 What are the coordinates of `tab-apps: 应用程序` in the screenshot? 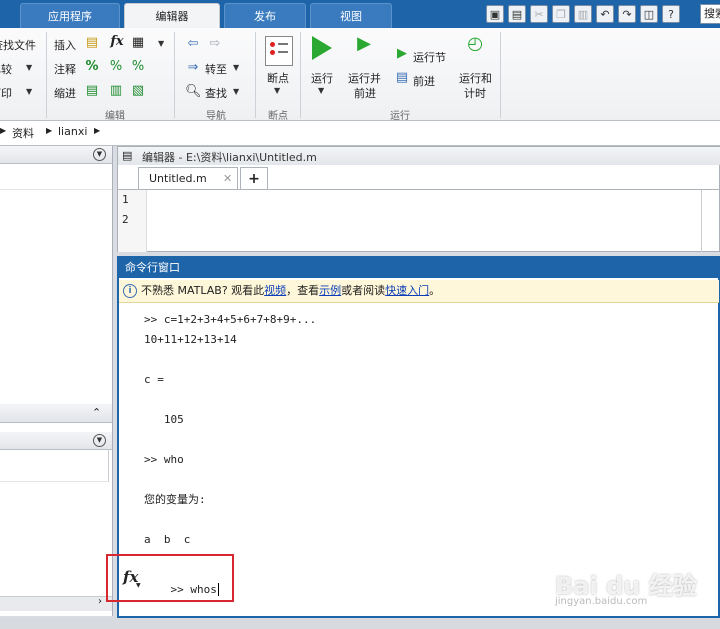 It's located at (70, 15).